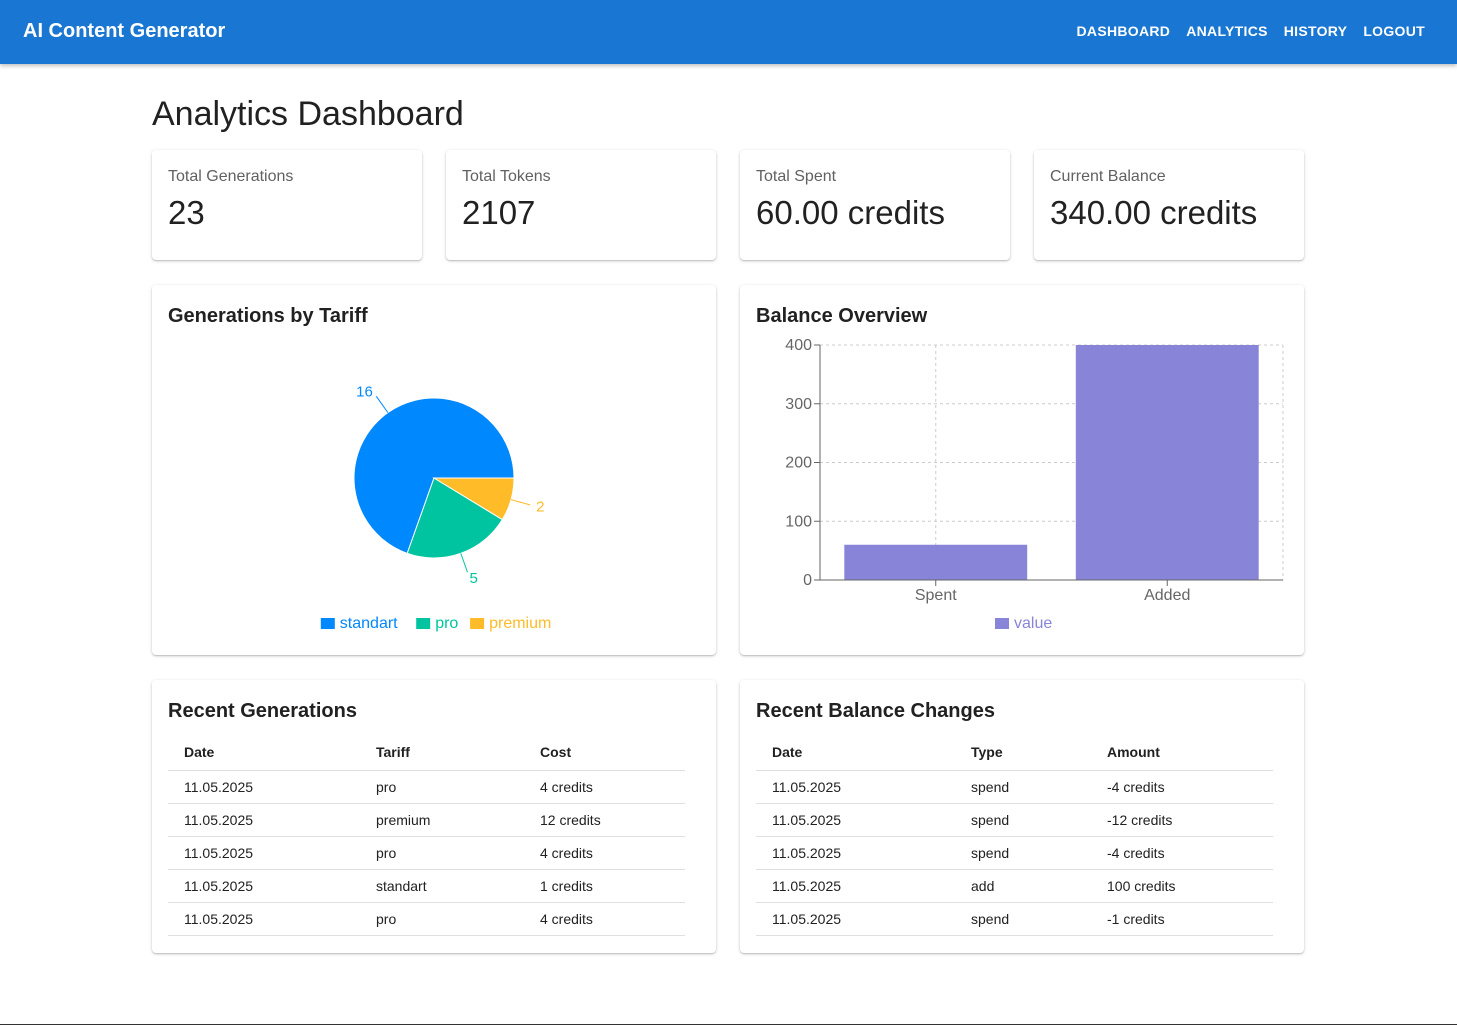 This screenshot has width=1457, height=1025. What do you see at coordinates (604, 886) in the screenshot?
I see `cell-cost: 1 credits` at bounding box center [604, 886].